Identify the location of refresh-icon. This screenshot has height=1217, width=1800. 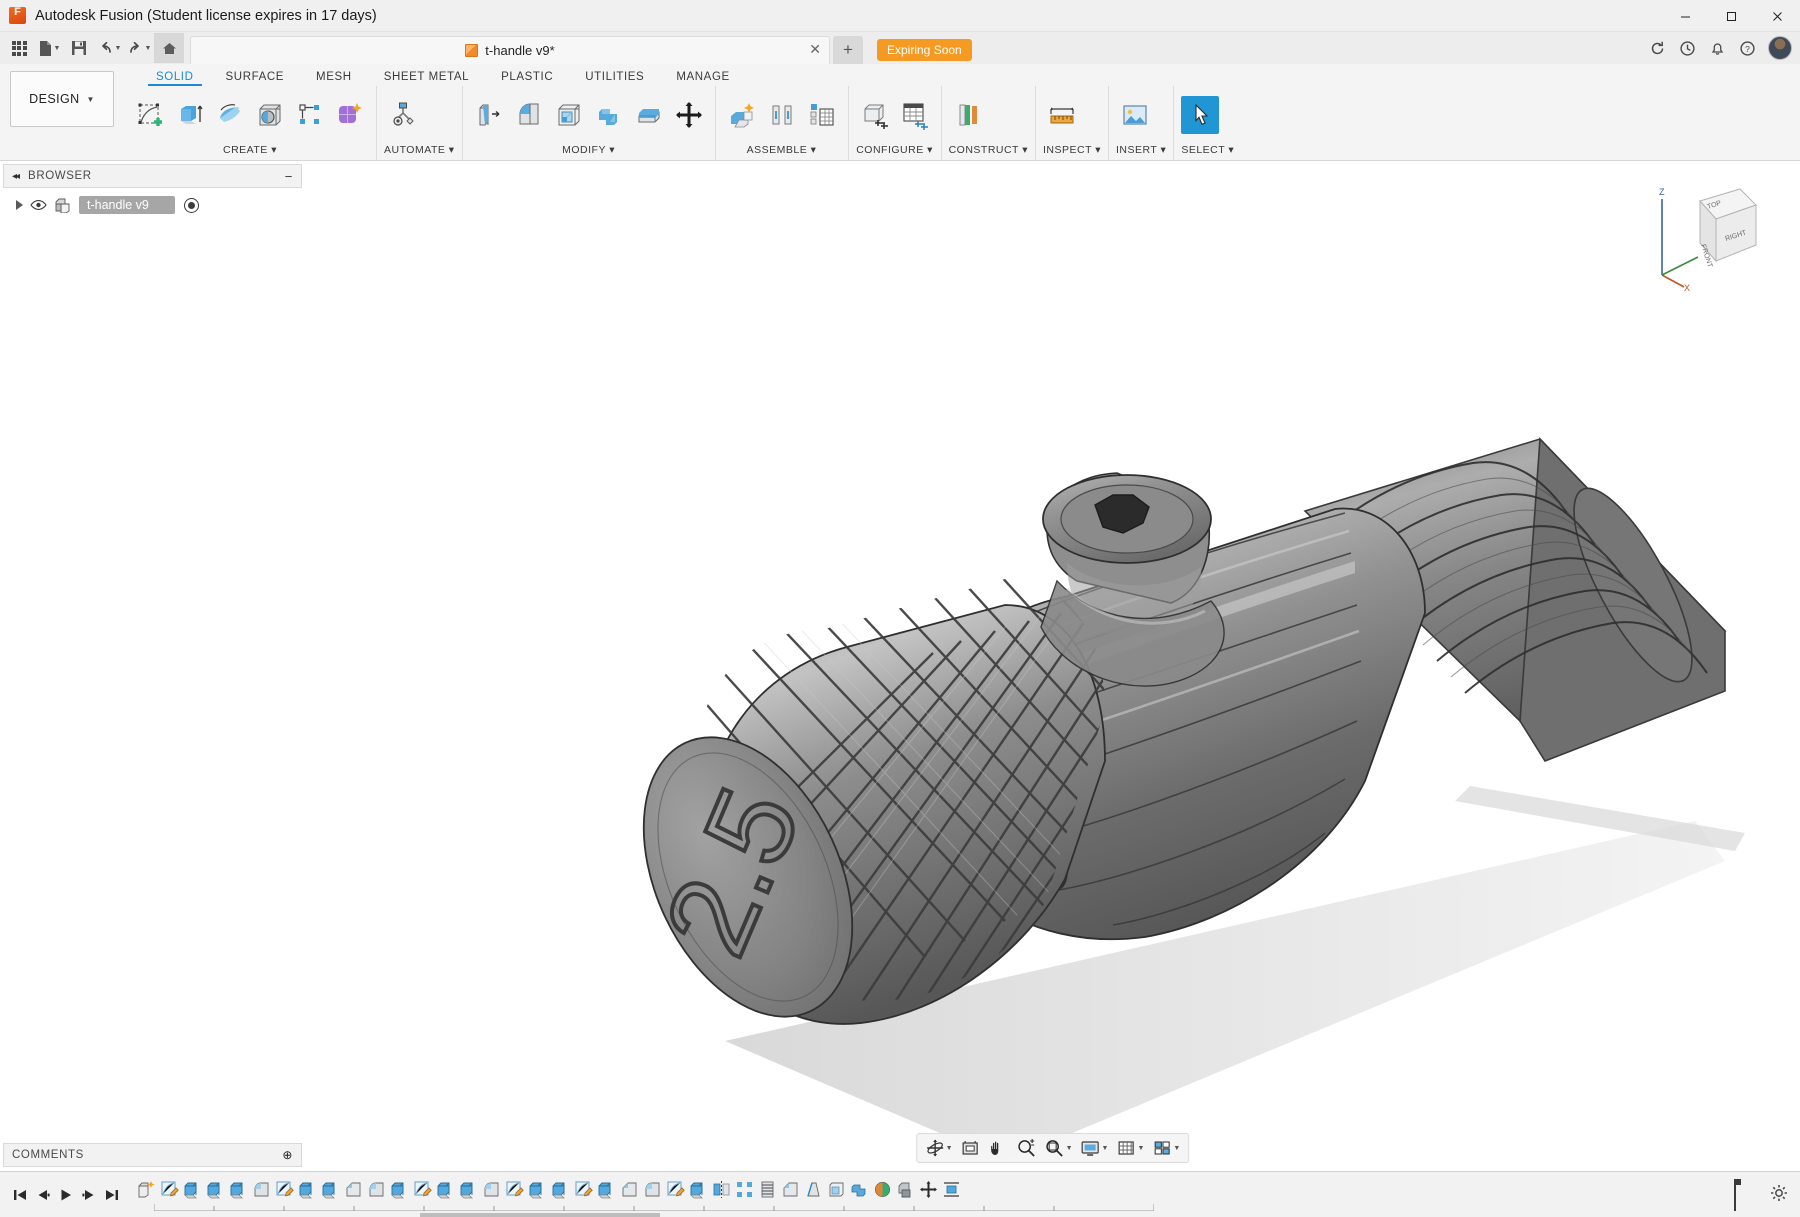
(1657, 48).